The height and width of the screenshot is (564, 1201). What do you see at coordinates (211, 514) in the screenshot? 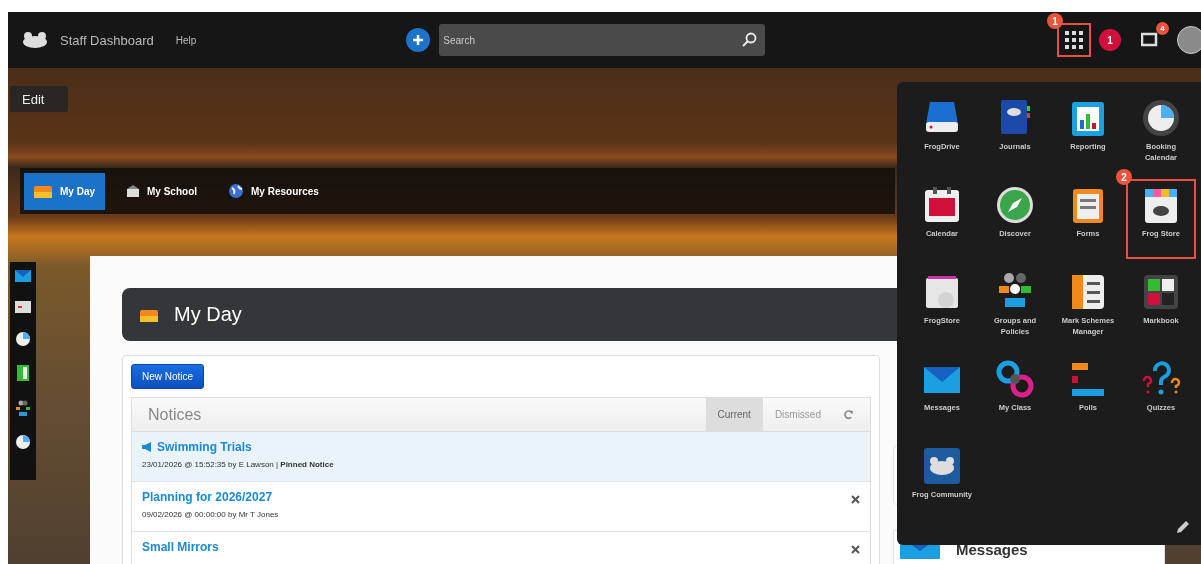
I see `notice-meta: 09/02/2026 @ 00:00:00 by Mr T Jones` at bounding box center [211, 514].